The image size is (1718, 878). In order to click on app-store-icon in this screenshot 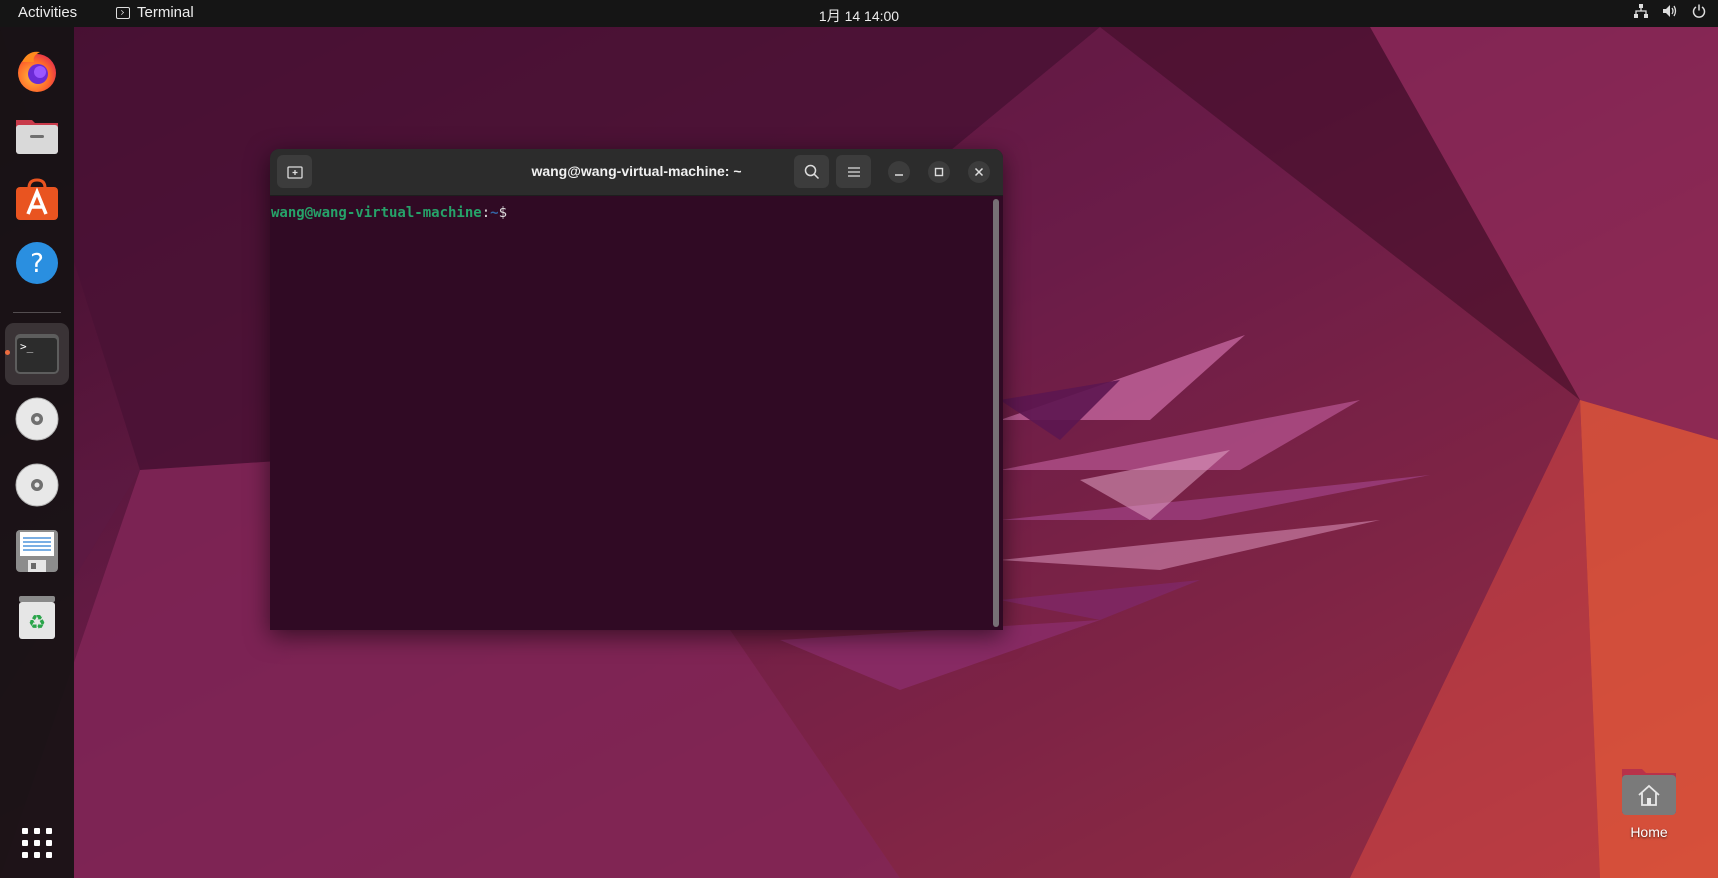, I will do `click(37, 199)`.